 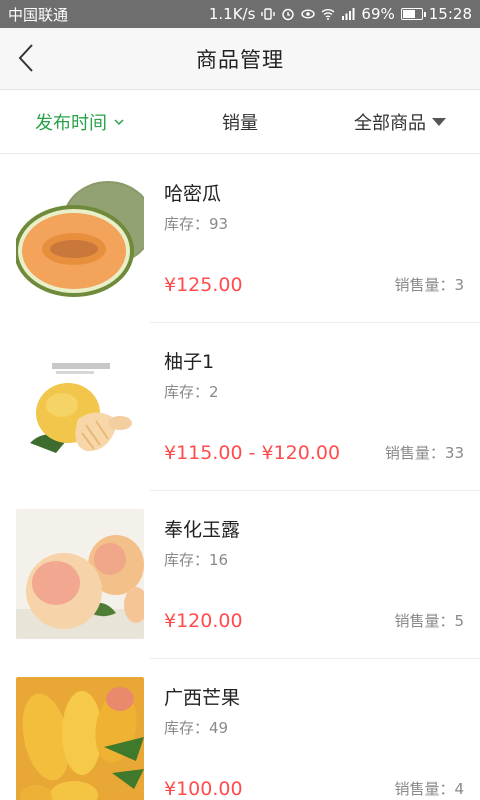 I want to click on filter-all-products: 全部商品, so click(x=400, y=122).